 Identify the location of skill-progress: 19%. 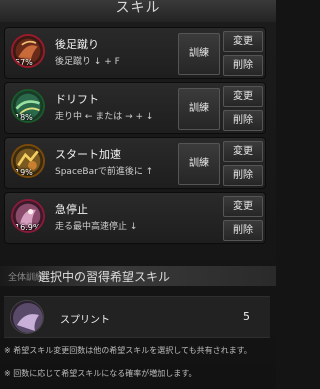
(24, 172).